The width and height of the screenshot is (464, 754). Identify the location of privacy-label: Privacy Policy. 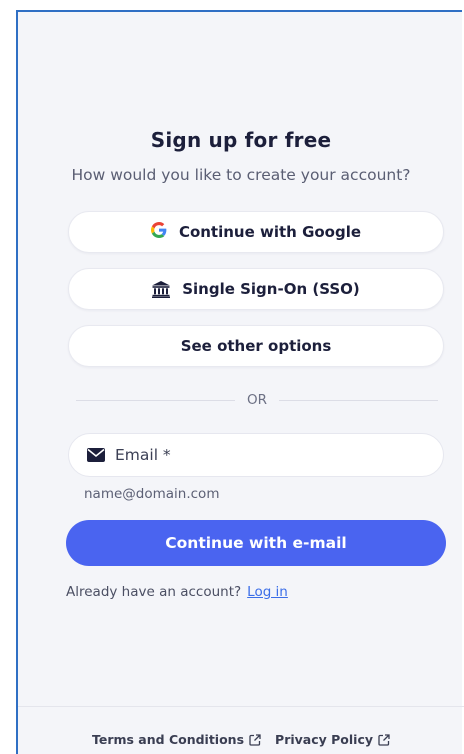
(324, 739).